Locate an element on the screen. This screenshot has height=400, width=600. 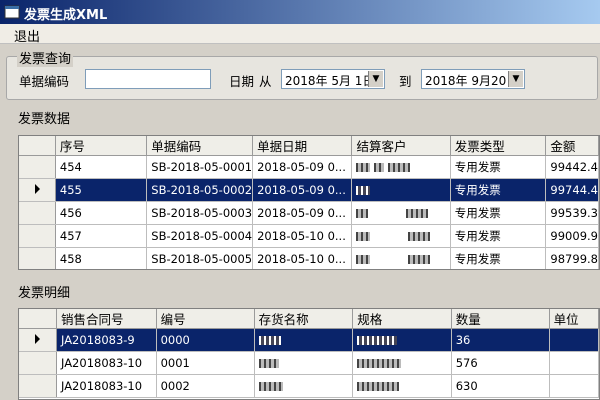
cell-qty: 630 is located at coordinates (500, 386).